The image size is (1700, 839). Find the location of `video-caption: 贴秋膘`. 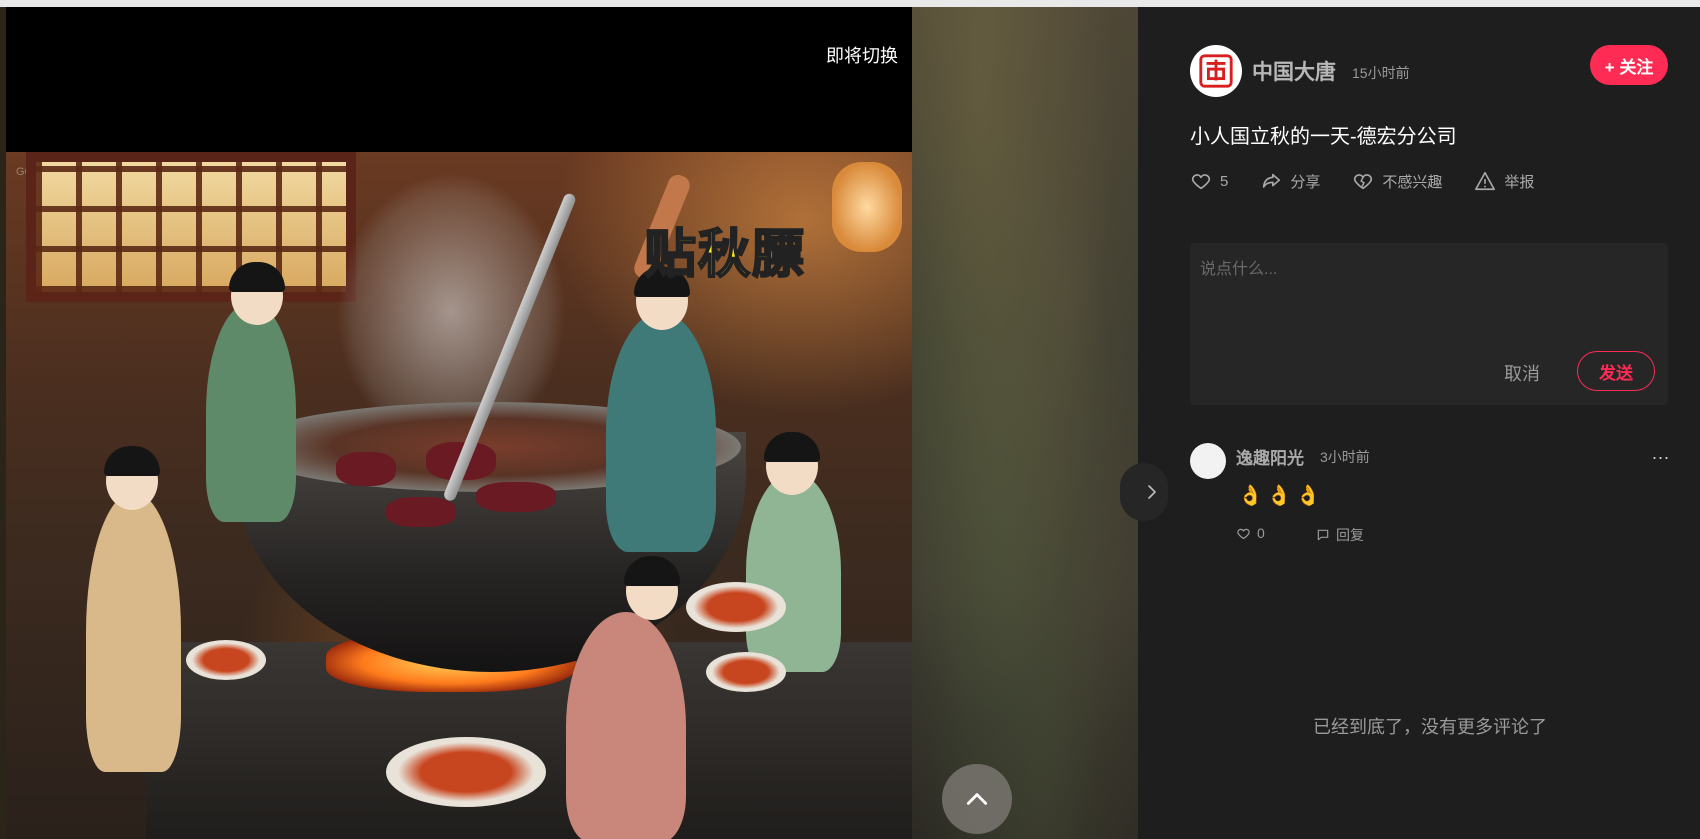

video-caption: 贴秋膘 is located at coordinates (725, 255).